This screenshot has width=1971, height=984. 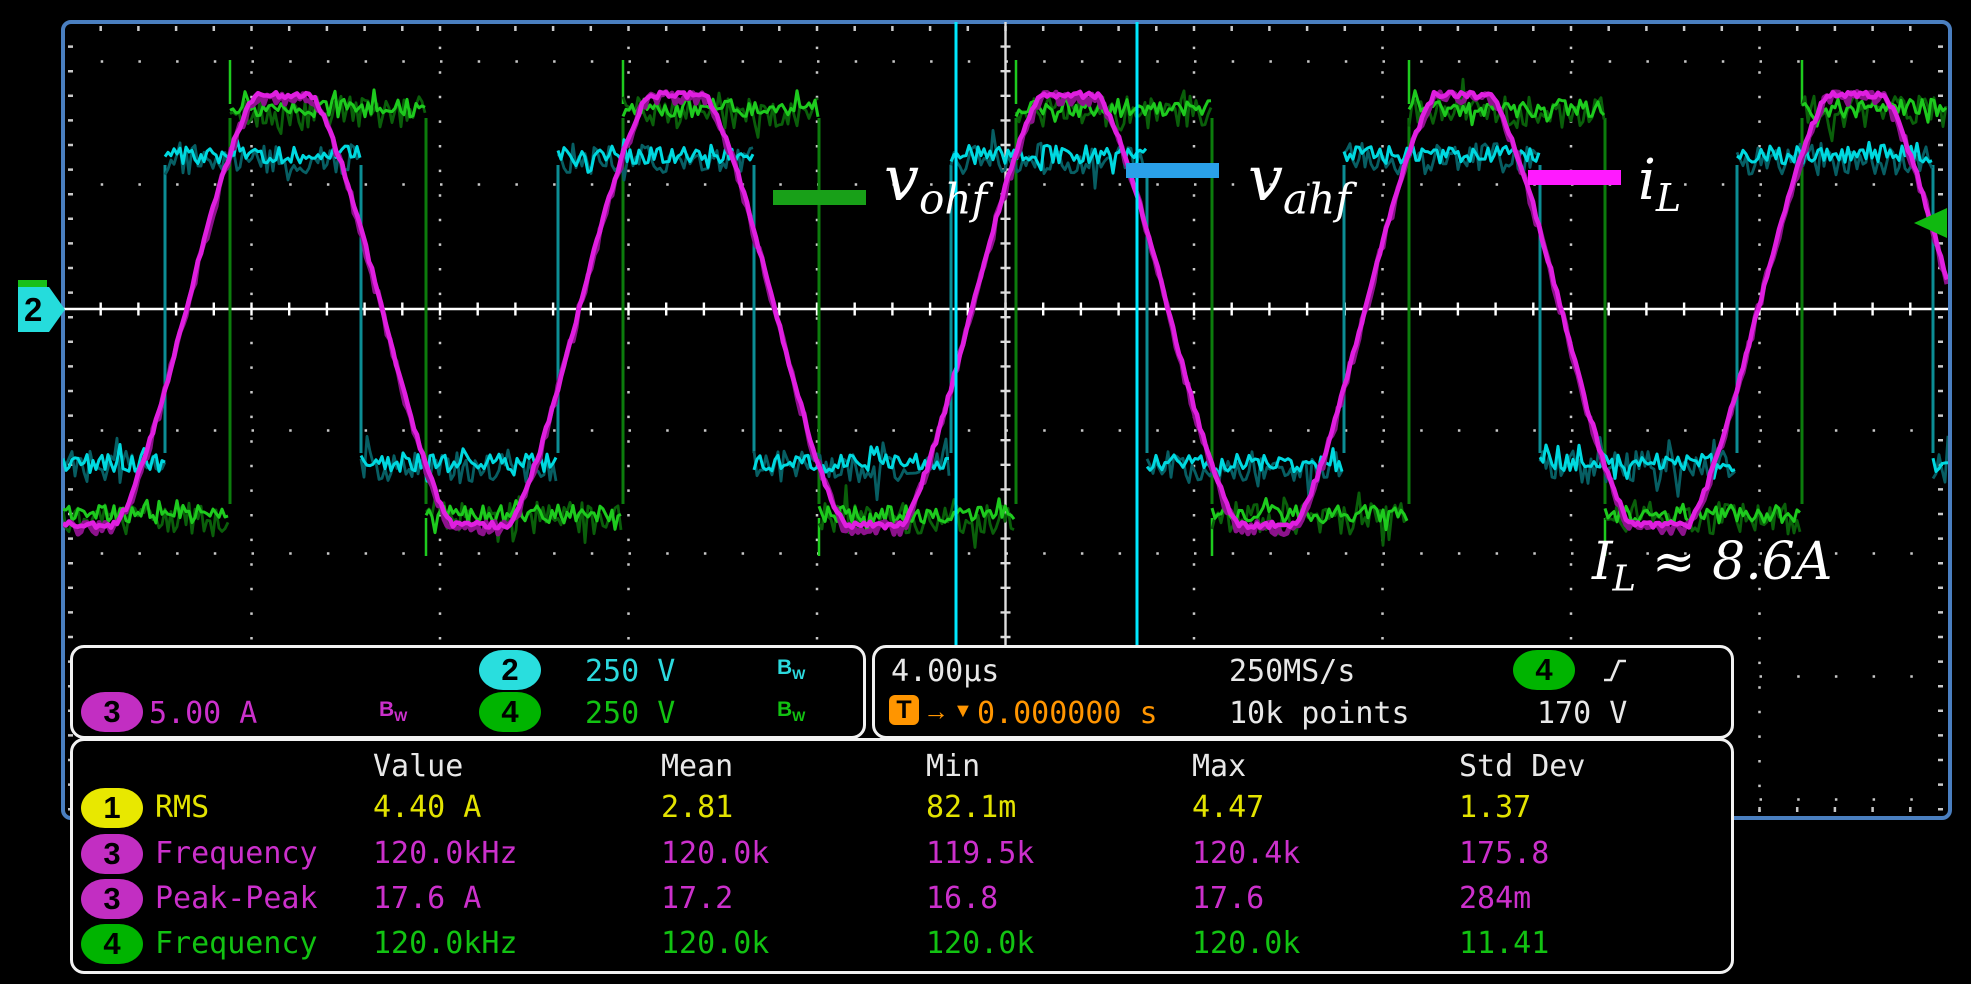 I want to click on meas-row1-max: 4.47, so click(x=1228, y=807).